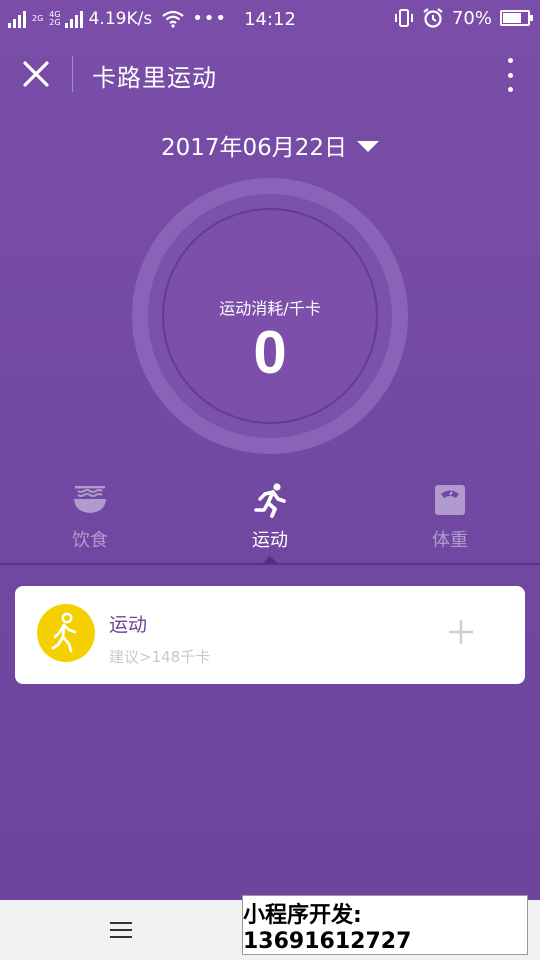  Describe the element at coordinates (270, 540) in the screenshot. I see `tab-label: 运动` at that location.